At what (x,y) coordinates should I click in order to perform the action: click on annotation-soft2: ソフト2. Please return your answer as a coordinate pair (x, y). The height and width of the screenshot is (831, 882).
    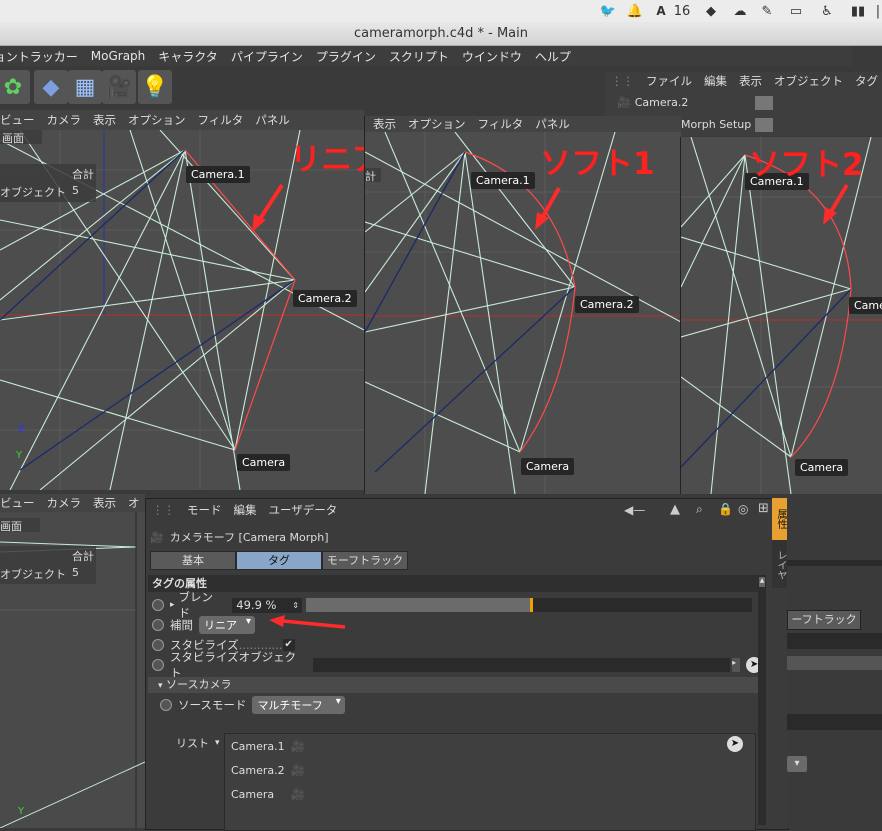
    Looking at the image, I should click on (806, 165).